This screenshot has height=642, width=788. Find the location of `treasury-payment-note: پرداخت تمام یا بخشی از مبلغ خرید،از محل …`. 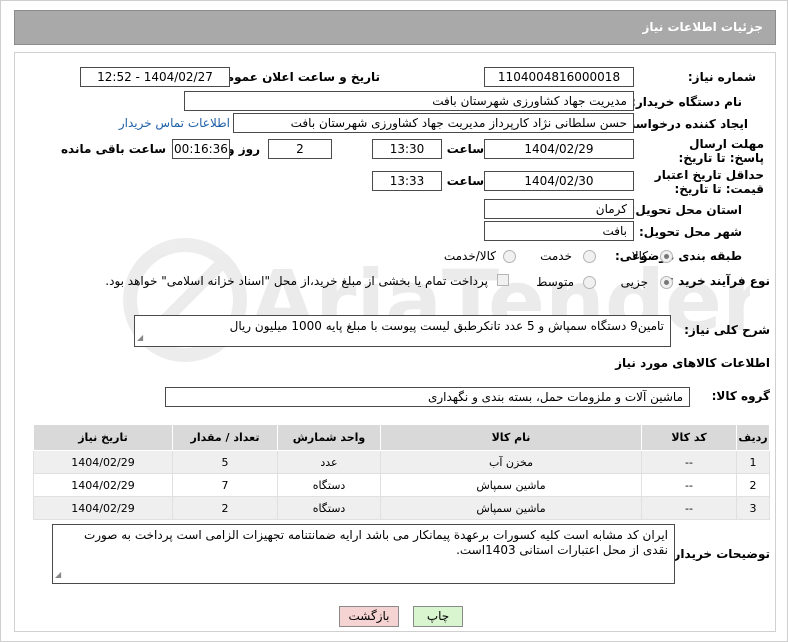

treasury-payment-note: پرداخت تمام یا بخشی از مبلغ خرید،از محل … is located at coordinates (296, 281).